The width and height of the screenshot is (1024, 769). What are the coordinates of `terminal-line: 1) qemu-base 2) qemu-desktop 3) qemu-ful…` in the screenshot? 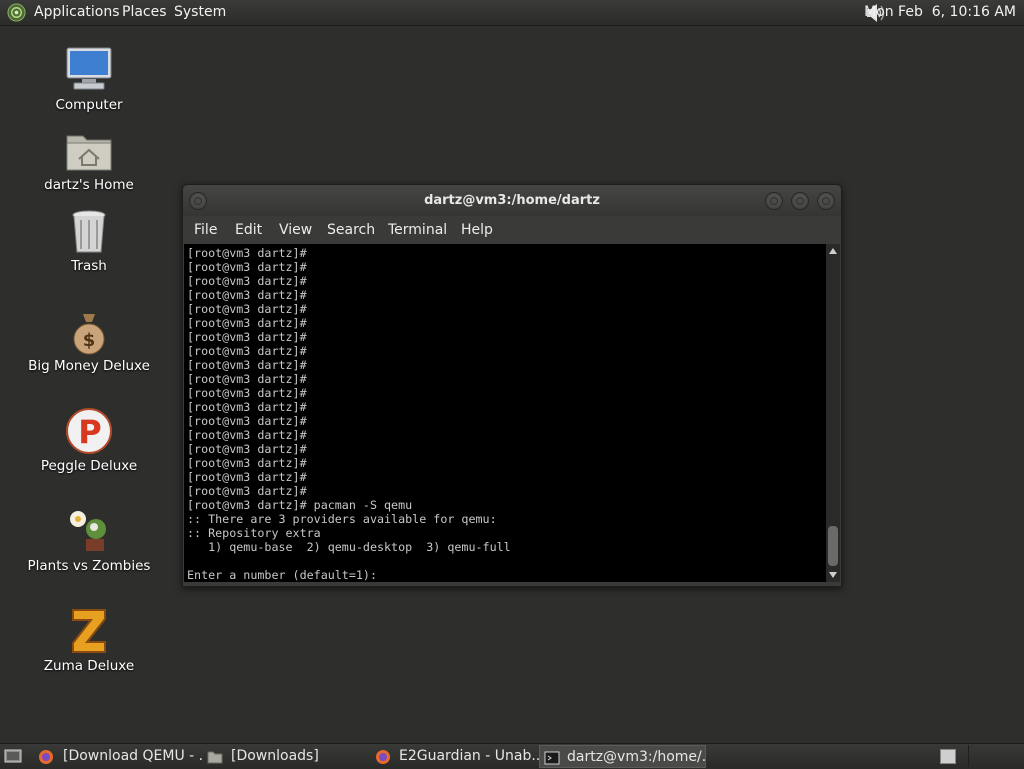 It's located at (349, 547).